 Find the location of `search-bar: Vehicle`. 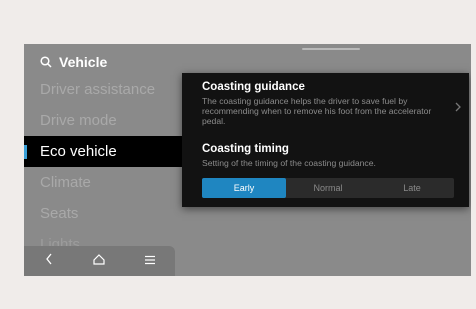

search-bar: Vehicle is located at coordinates (73, 62).